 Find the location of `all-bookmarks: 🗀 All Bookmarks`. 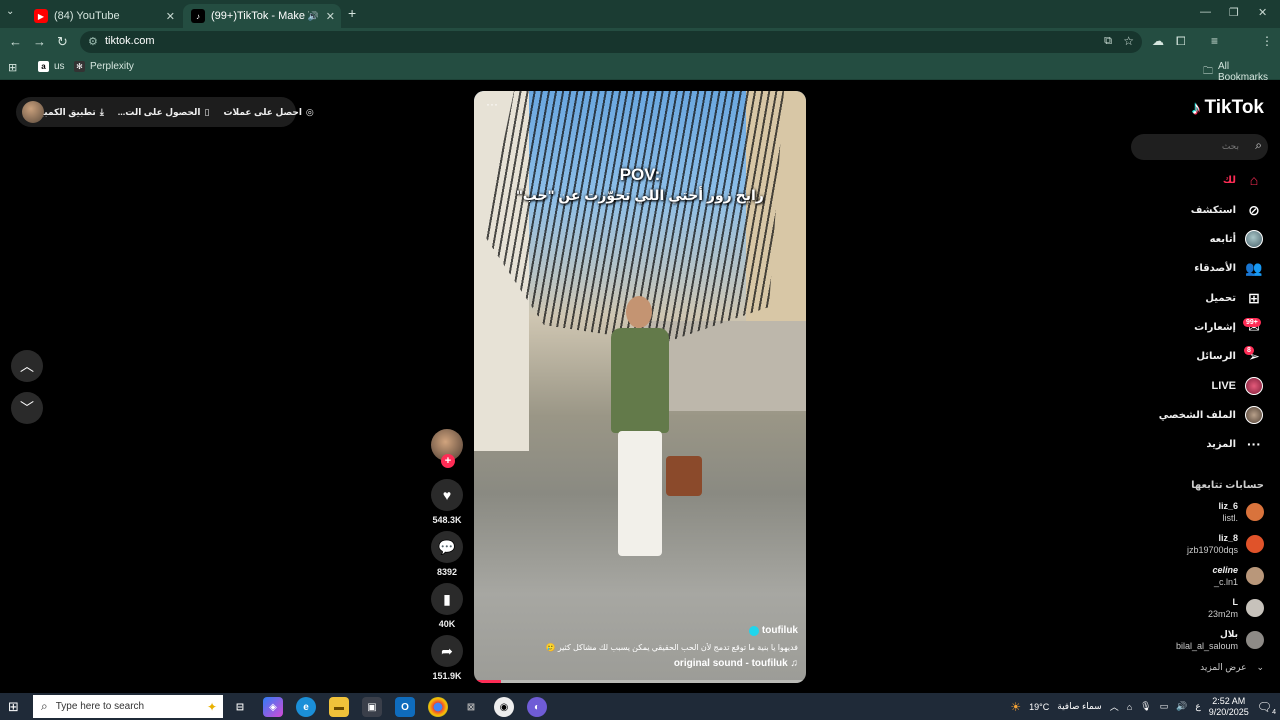

all-bookmarks: 🗀 All Bookmarks is located at coordinates (1241, 72).